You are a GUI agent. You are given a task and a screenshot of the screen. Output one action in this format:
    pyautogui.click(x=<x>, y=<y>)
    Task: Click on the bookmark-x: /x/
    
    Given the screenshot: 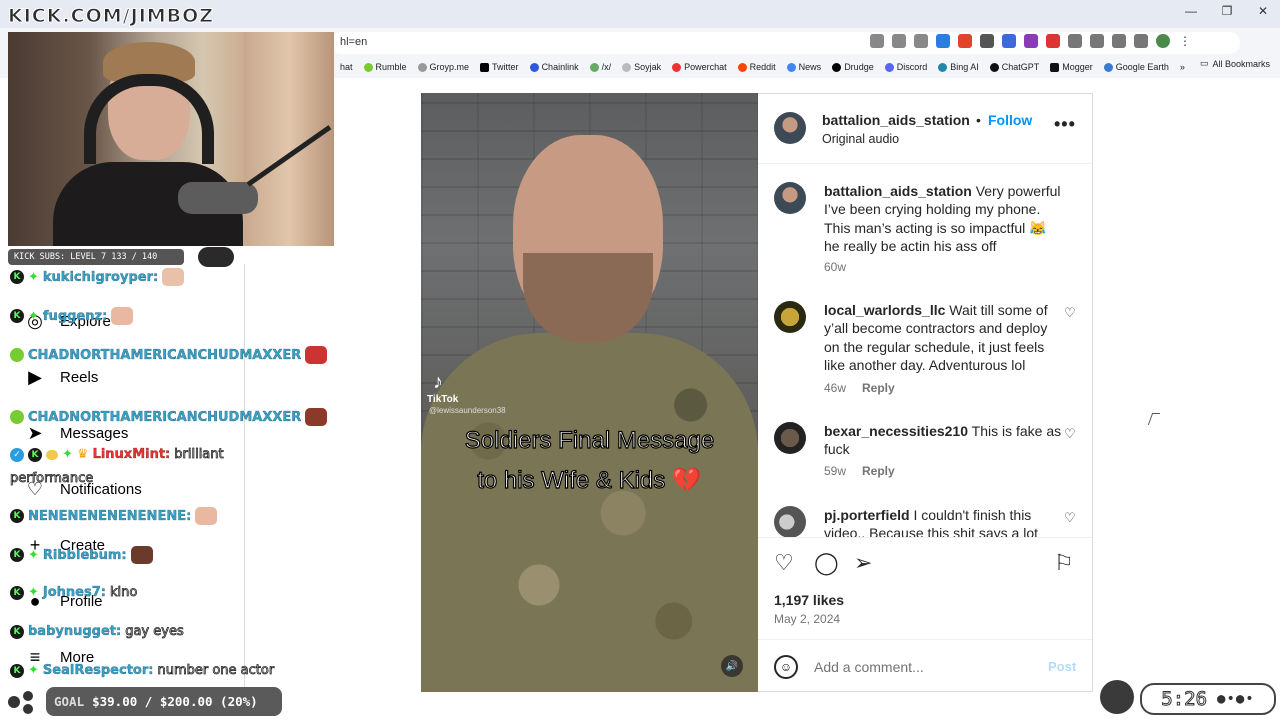 What is the action you would take?
    pyautogui.click(x=600, y=67)
    